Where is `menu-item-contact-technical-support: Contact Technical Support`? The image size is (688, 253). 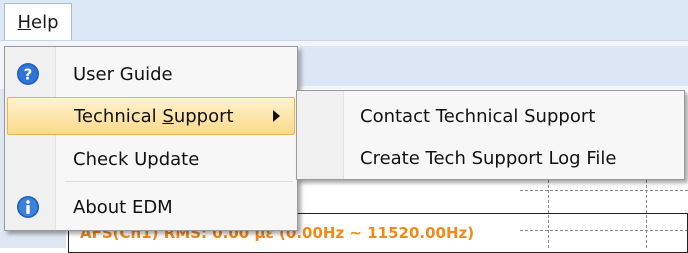 menu-item-contact-technical-support: Contact Technical Support is located at coordinates (490, 116).